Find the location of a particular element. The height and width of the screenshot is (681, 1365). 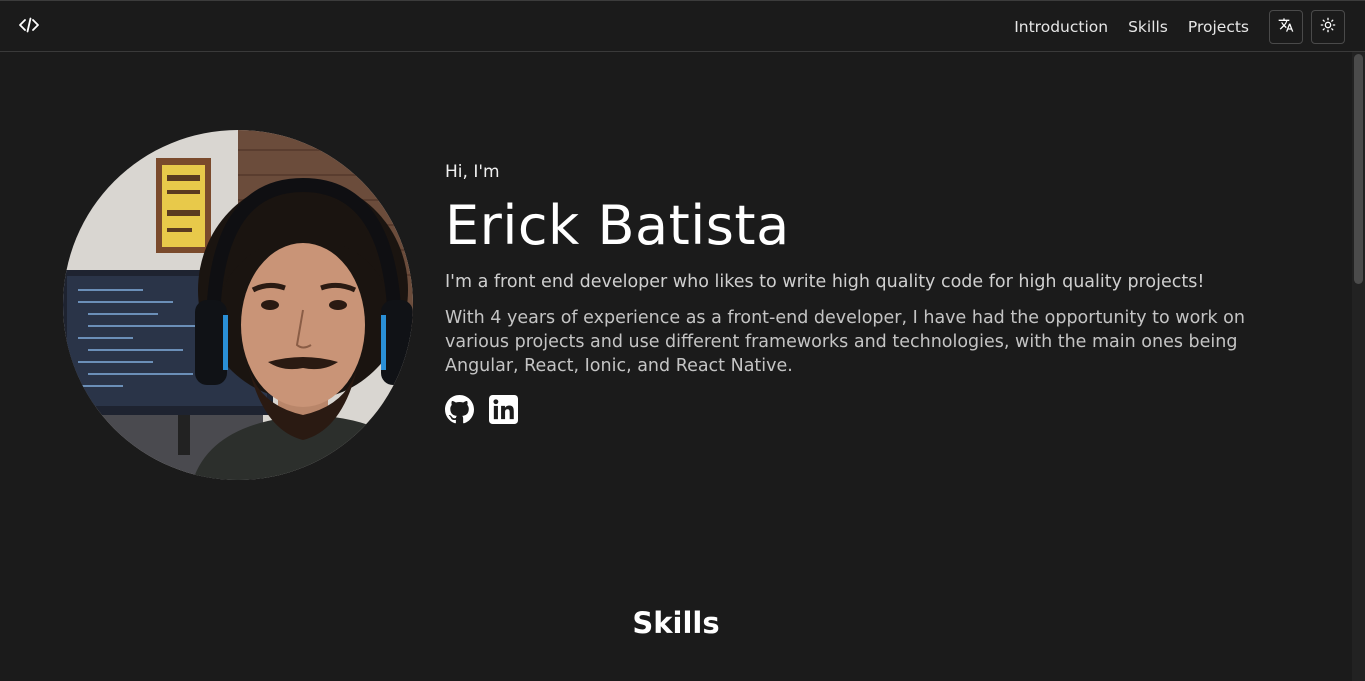

sun-icon is located at coordinates (1328, 27).